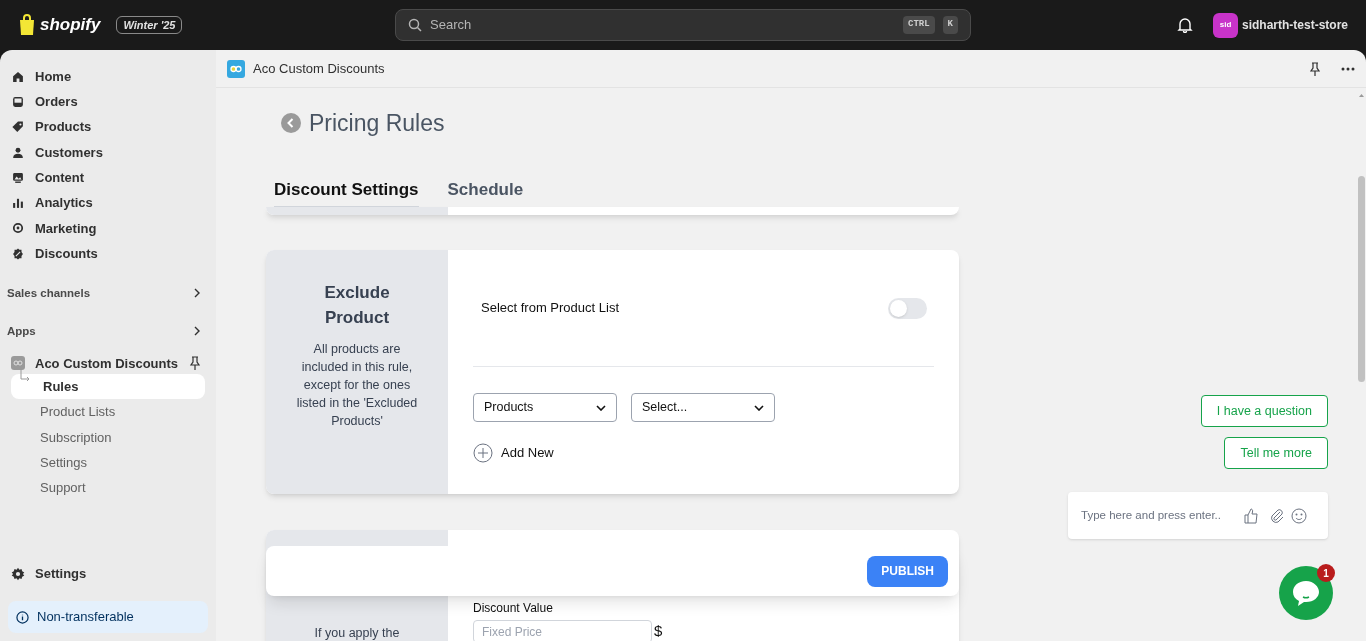 Image resolution: width=1366 pixels, height=641 pixels. What do you see at coordinates (415, 25) in the screenshot?
I see `search-icon` at bounding box center [415, 25].